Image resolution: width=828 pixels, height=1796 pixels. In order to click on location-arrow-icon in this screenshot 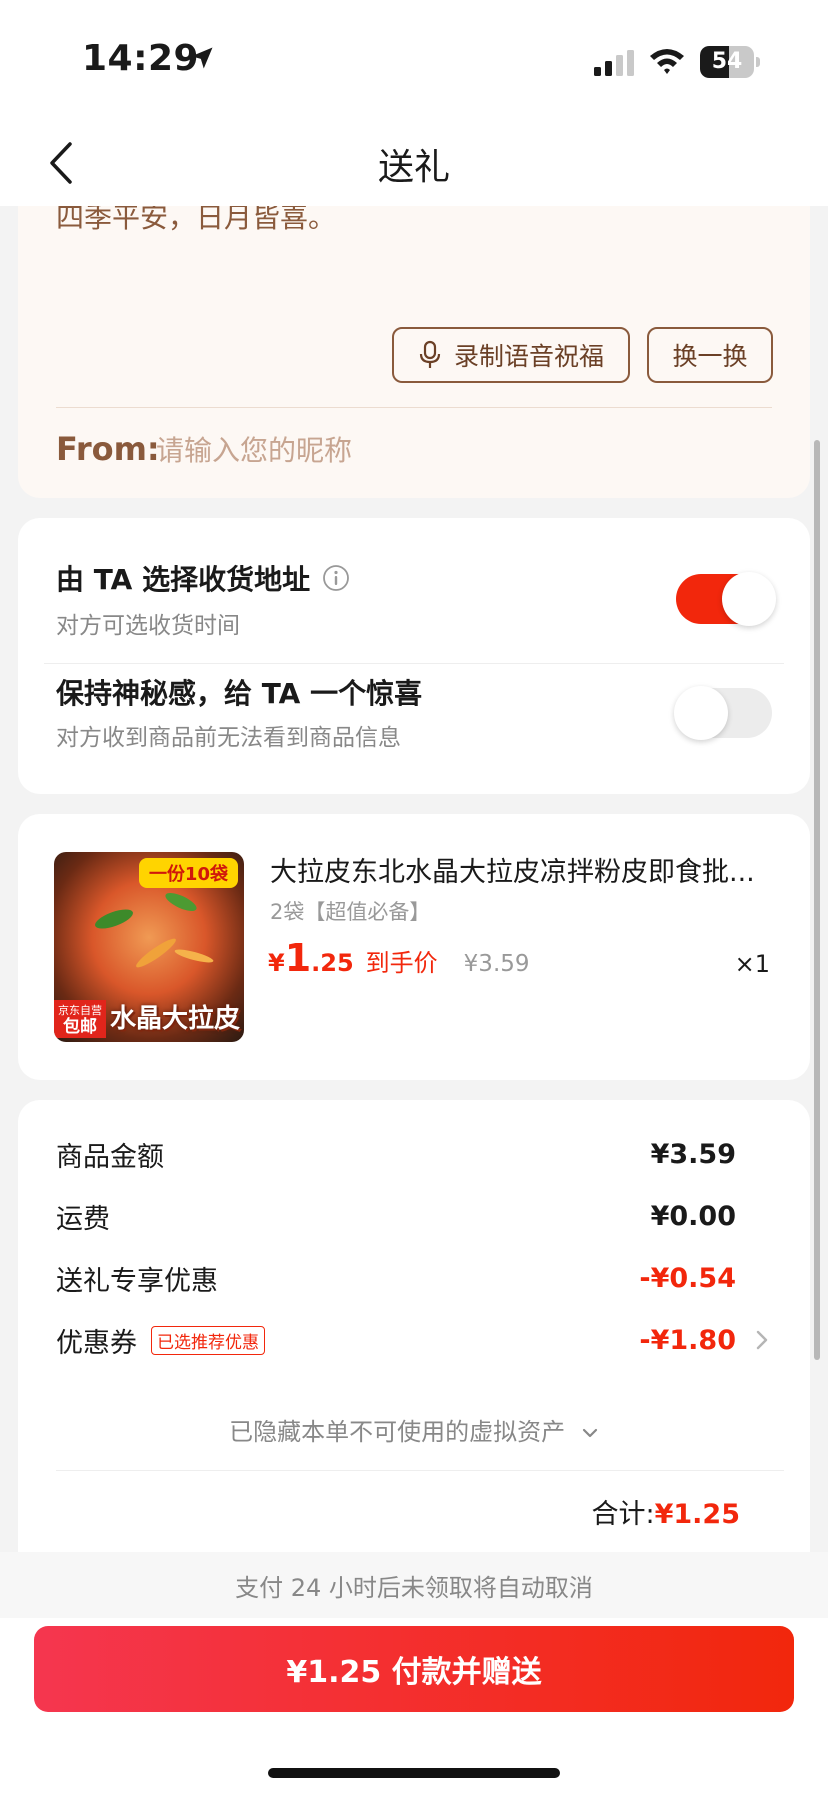, I will do `click(202, 58)`.